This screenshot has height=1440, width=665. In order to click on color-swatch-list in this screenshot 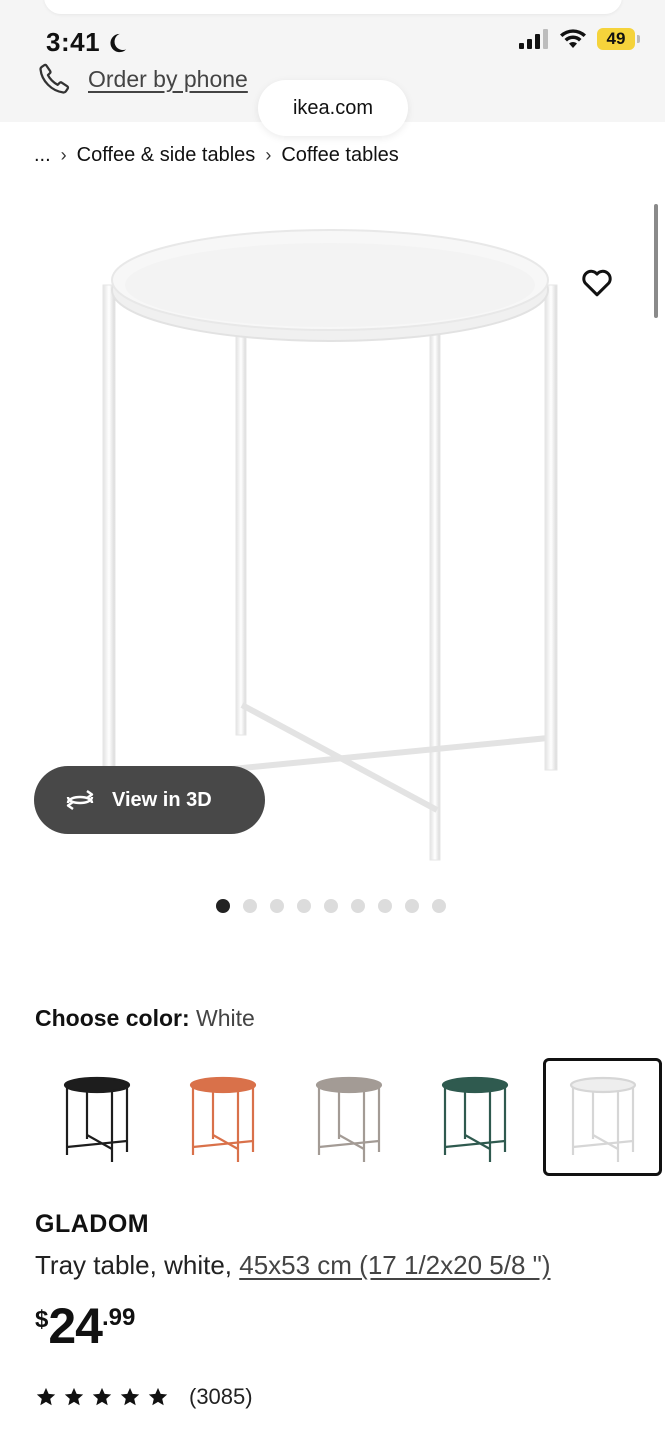, I will do `click(348, 1117)`.